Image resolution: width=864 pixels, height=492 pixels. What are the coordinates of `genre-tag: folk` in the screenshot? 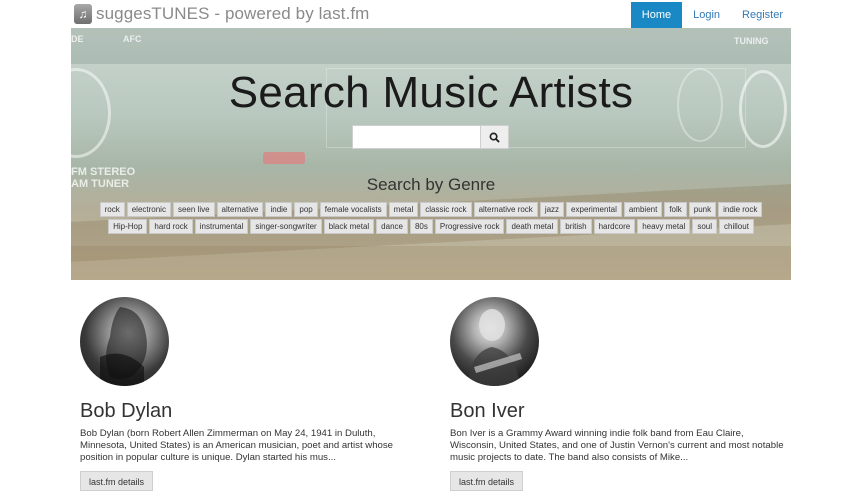 It's located at (675, 209).